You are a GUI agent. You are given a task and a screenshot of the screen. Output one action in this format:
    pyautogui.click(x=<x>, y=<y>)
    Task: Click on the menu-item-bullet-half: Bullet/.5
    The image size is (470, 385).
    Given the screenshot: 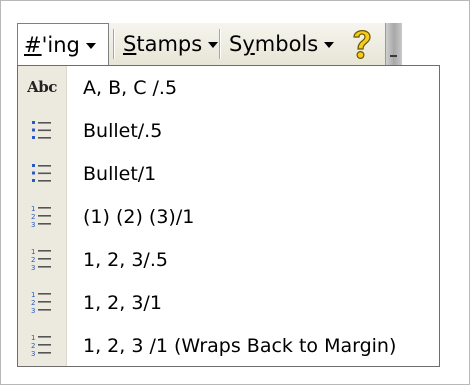 What is the action you would take?
    pyautogui.click(x=228, y=130)
    